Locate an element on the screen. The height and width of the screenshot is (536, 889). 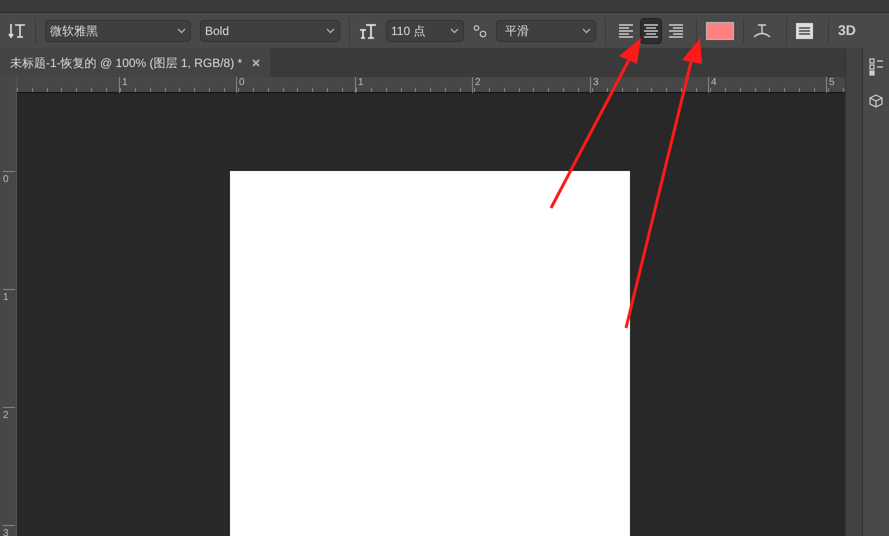
align-center-button is located at coordinates (651, 31).